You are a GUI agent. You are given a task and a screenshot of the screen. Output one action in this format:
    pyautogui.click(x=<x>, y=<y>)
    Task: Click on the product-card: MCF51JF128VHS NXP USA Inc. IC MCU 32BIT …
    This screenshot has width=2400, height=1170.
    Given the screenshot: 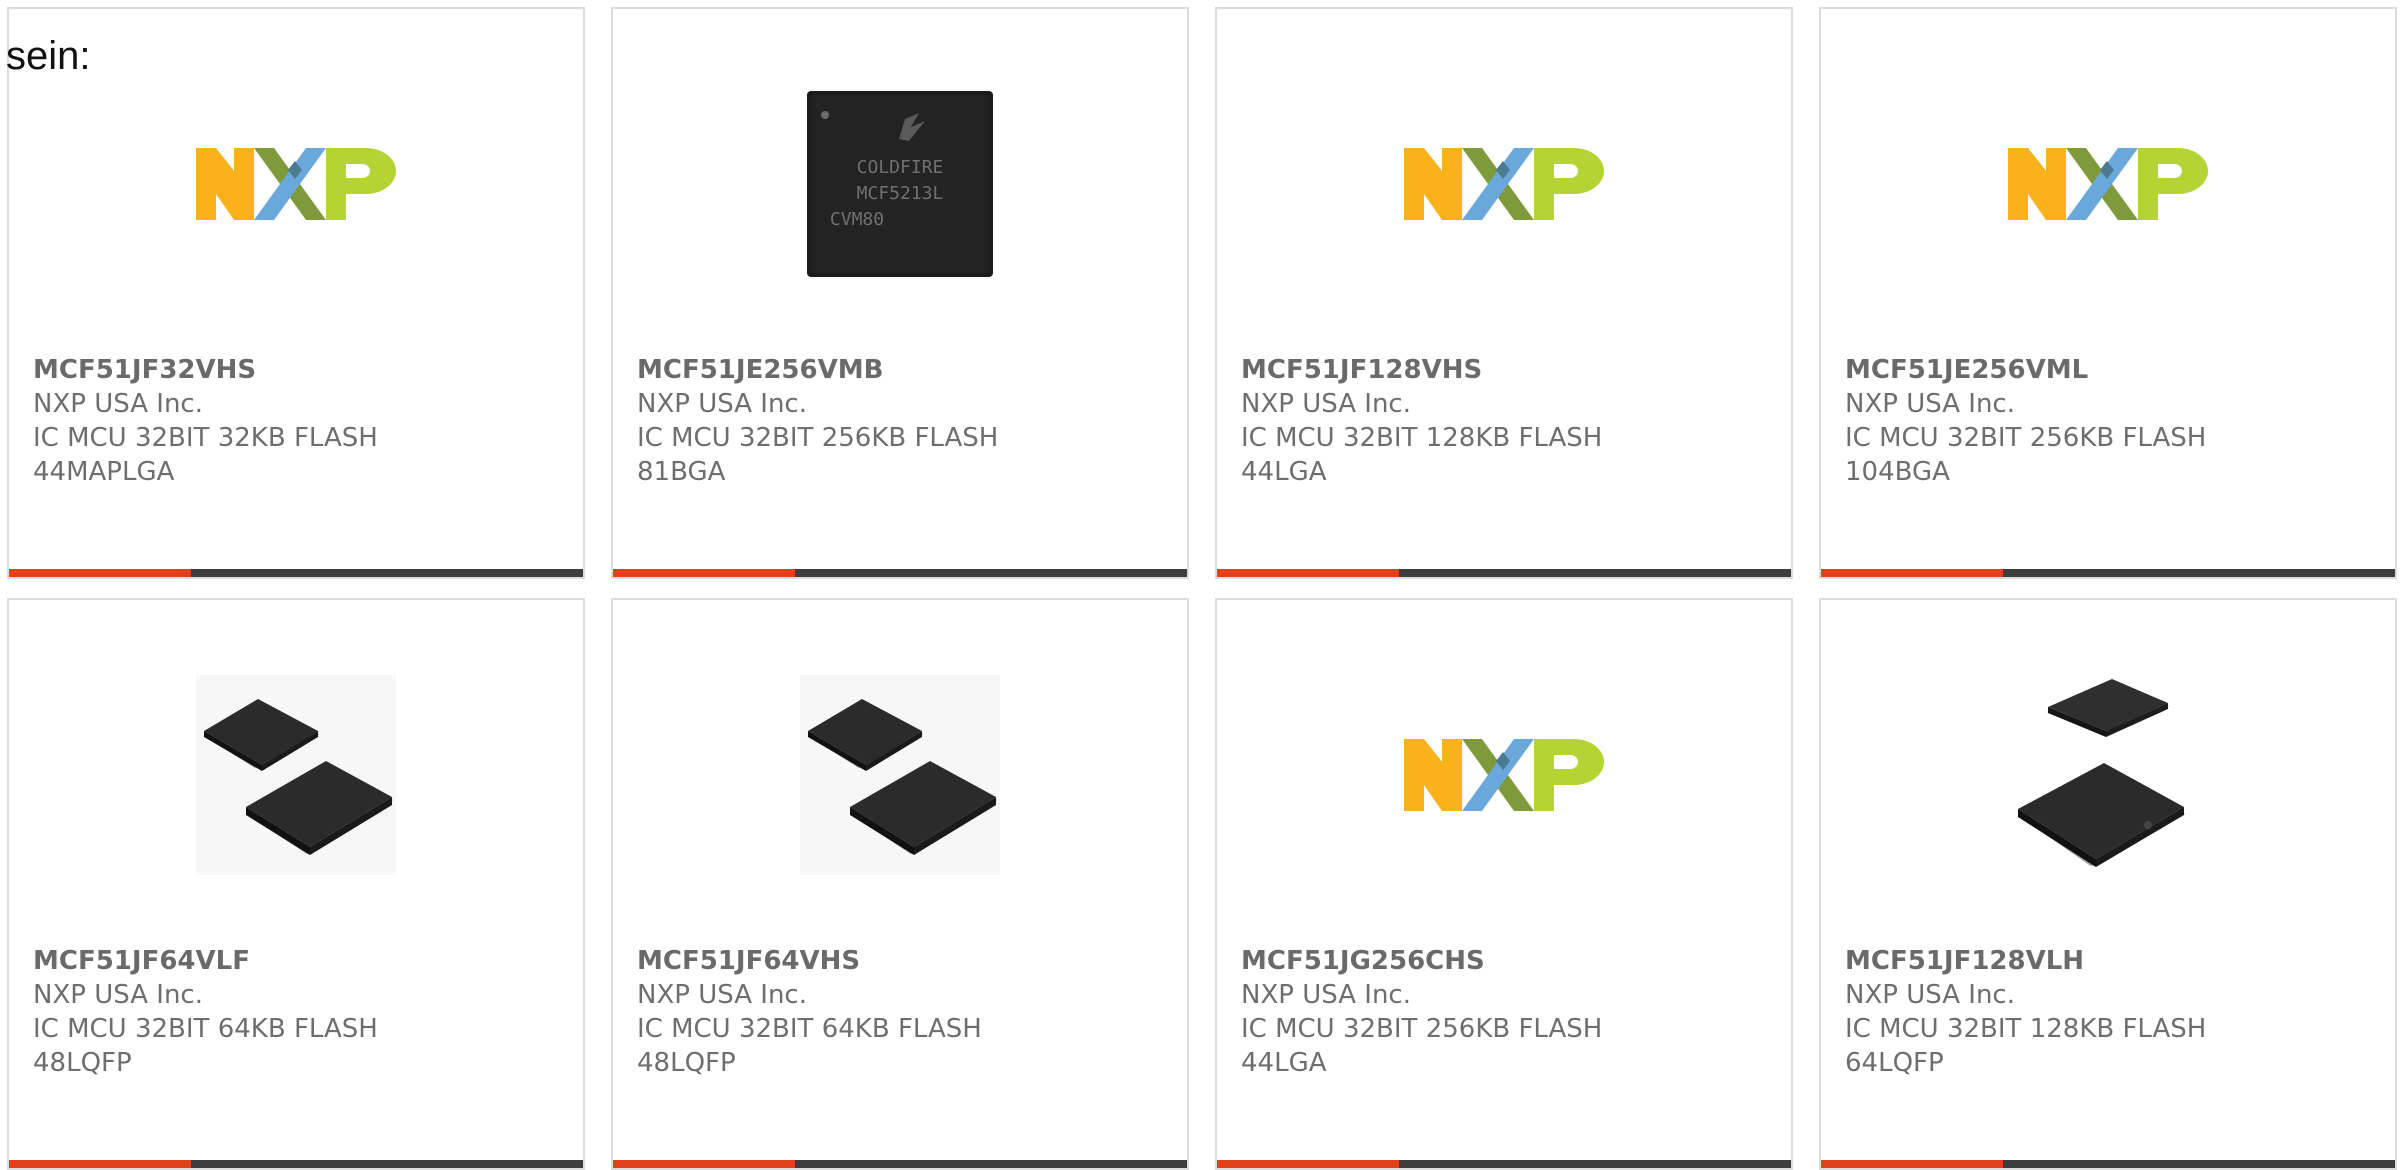 What is the action you would take?
    pyautogui.click(x=1504, y=293)
    